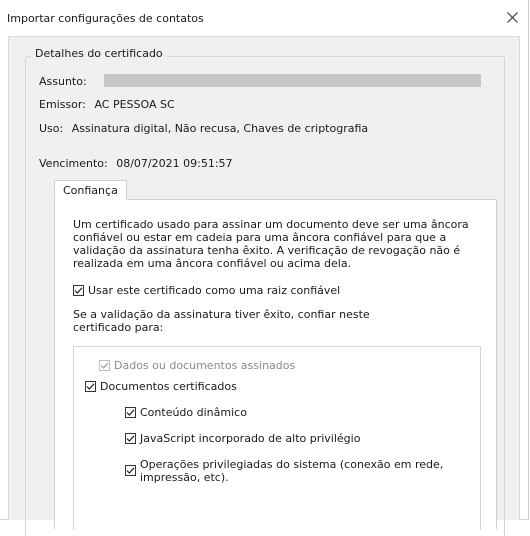 The height and width of the screenshot is (536, 530). I want to click on certificate-details-legend: Detalhes do certificado, so click(99, 53).